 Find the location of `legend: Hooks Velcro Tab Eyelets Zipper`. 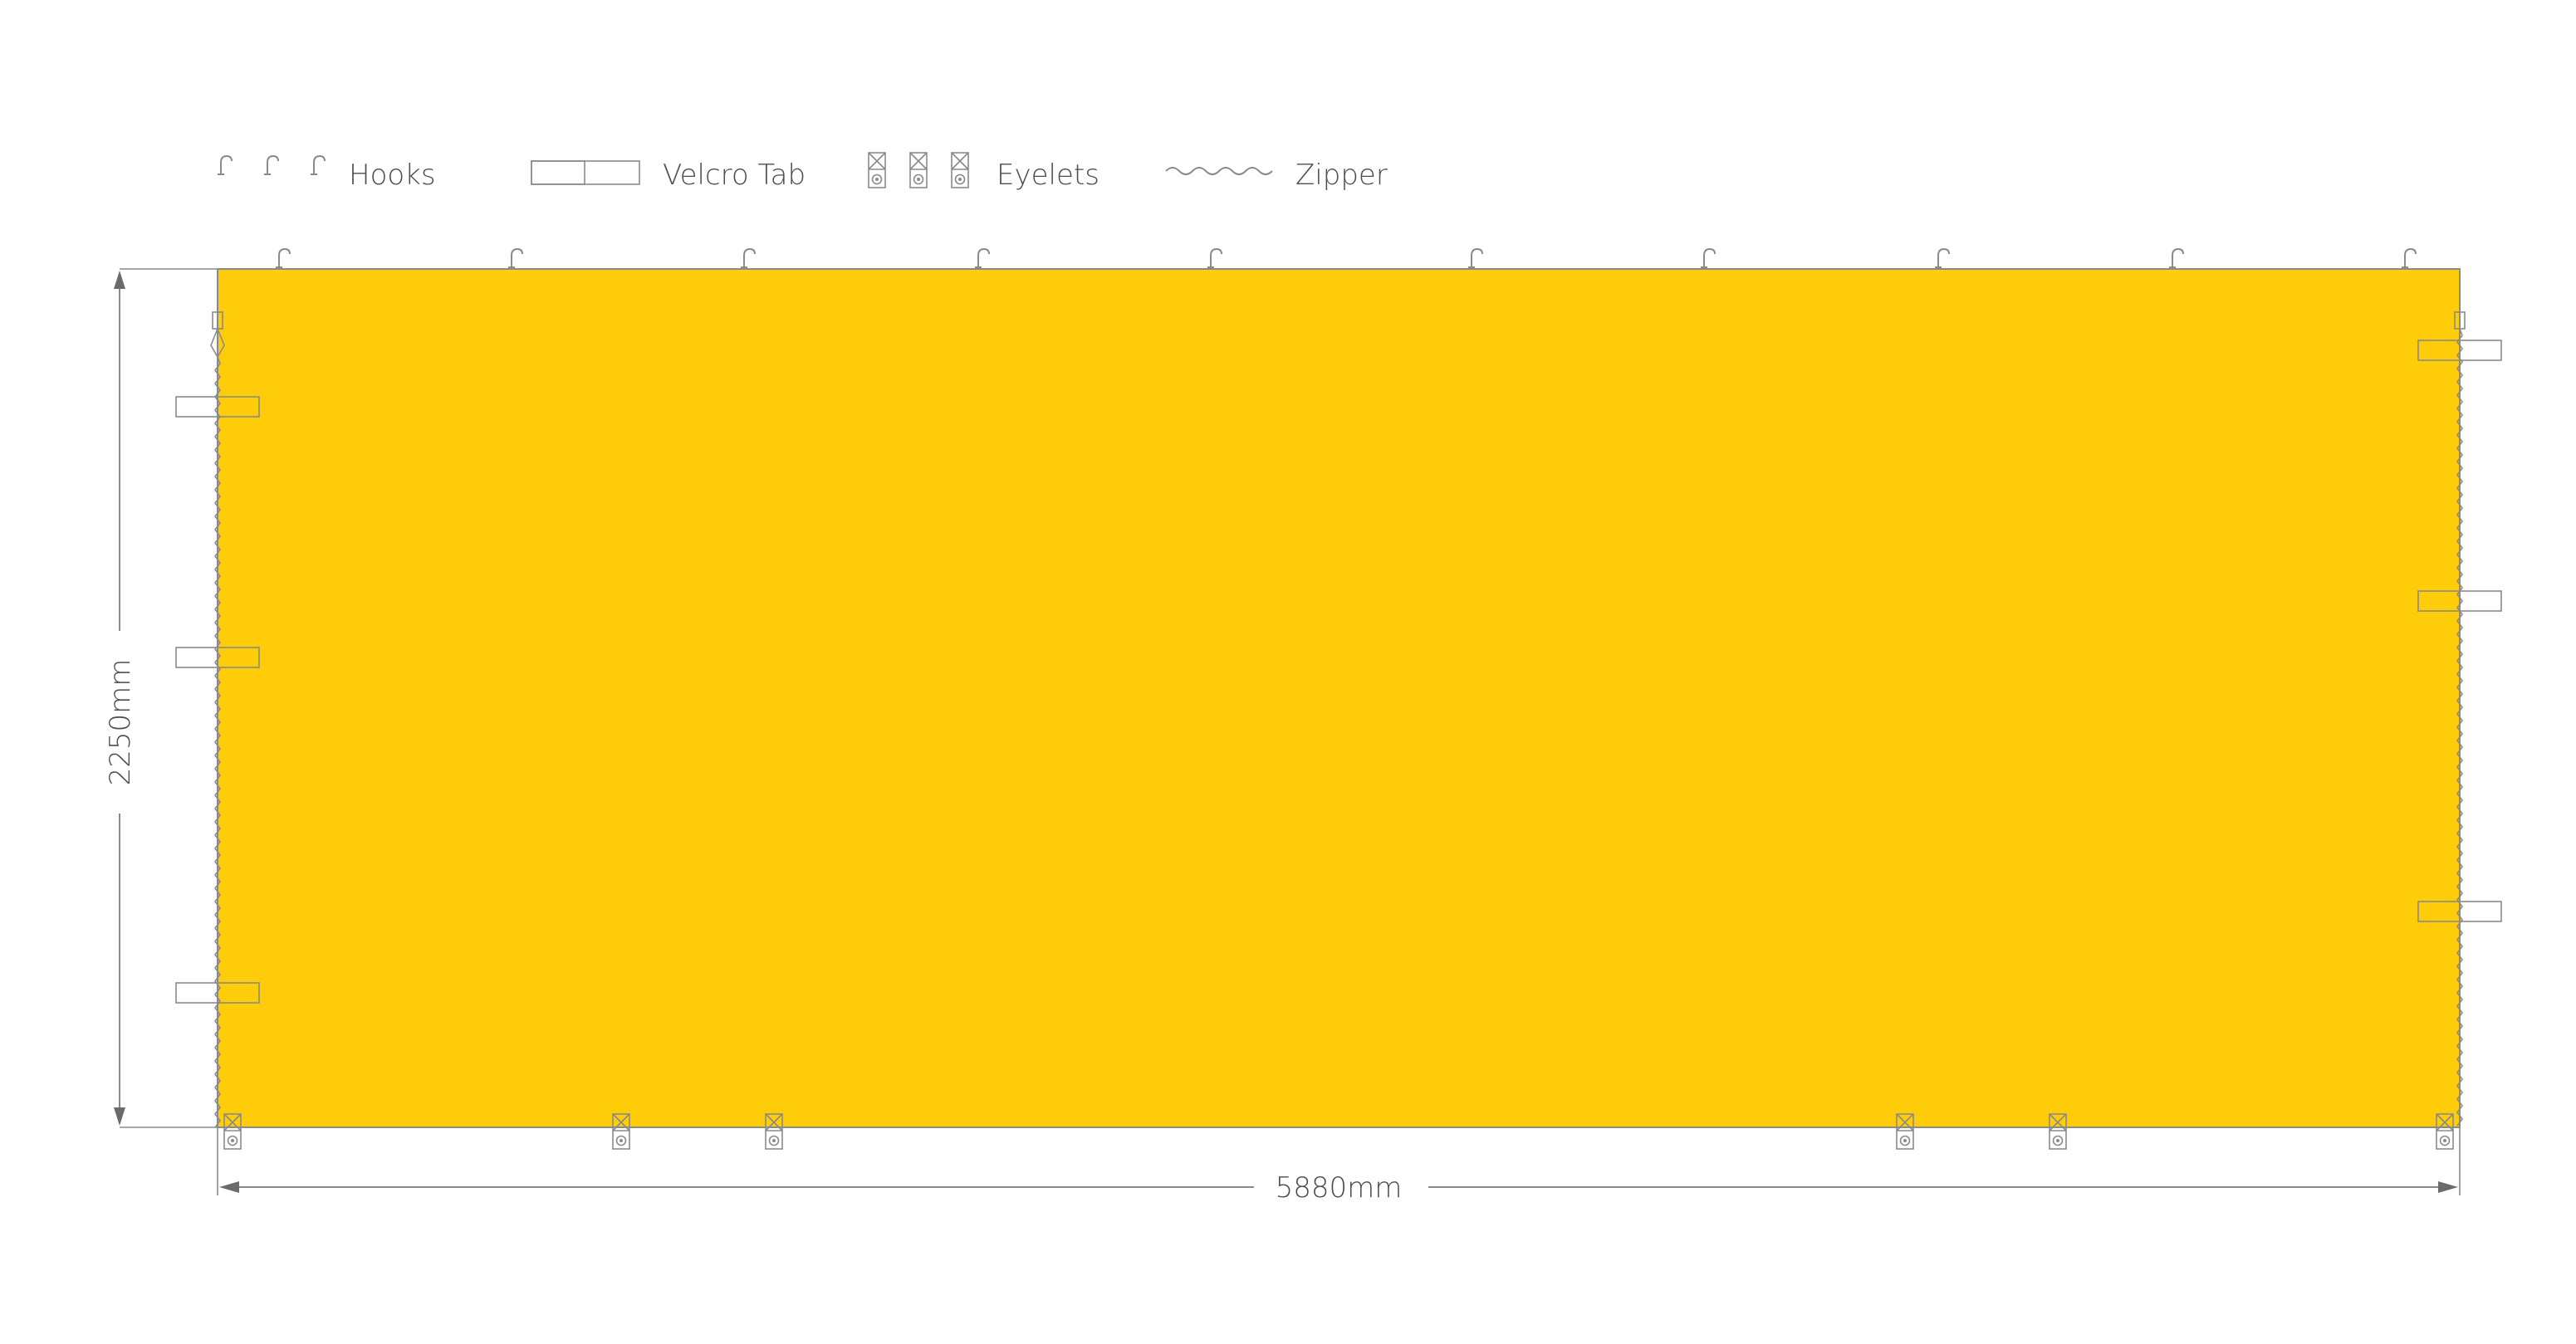

legend: Hooks Velcro Tab Eyelets Zipper is located at coordinates (803, 172).